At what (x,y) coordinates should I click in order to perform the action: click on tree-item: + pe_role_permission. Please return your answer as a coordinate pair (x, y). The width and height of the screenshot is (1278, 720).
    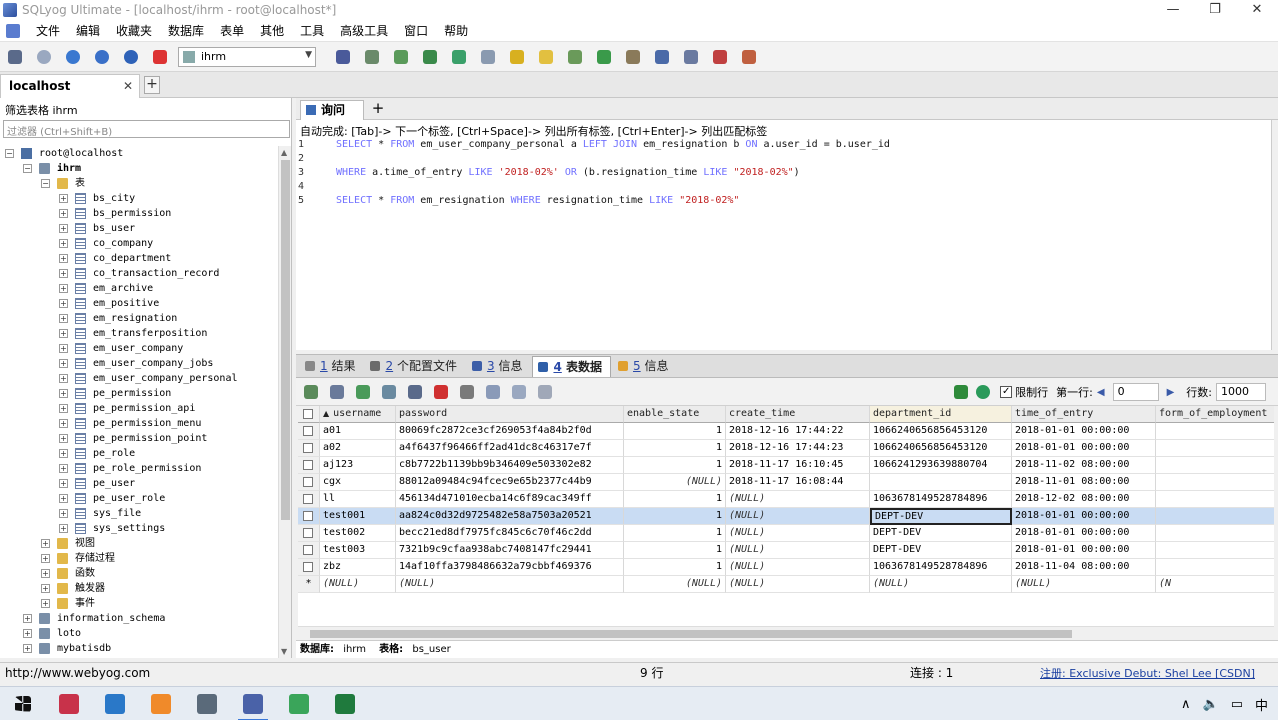
    Looking at the image, I should click on (130, 468).